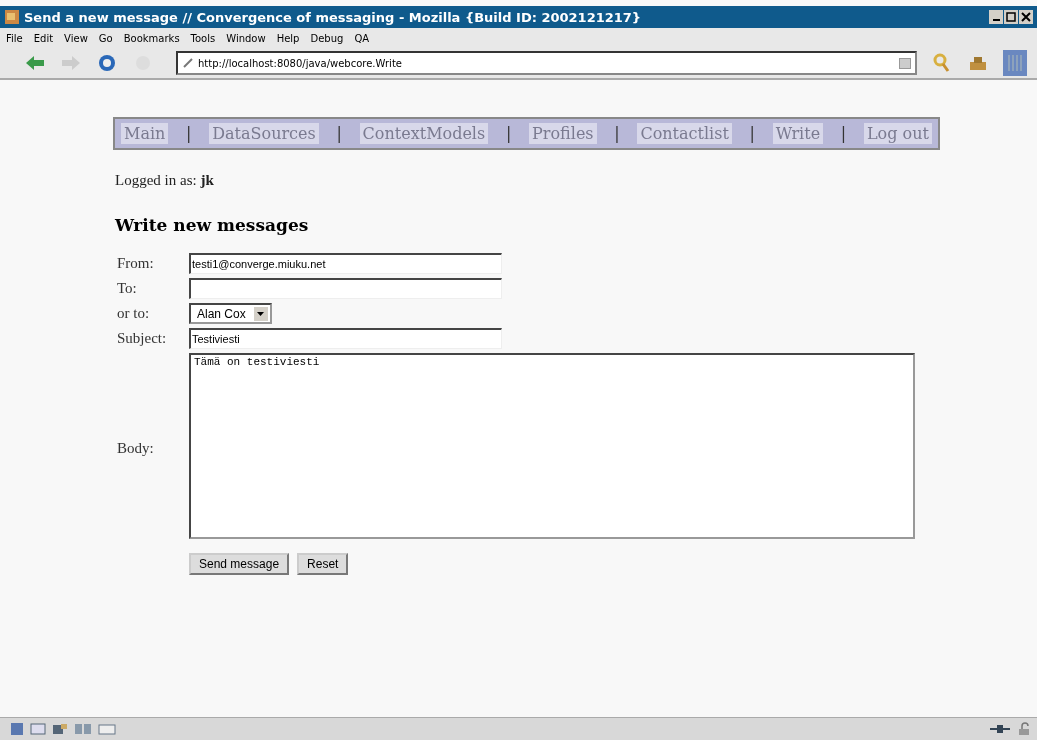 The height and width of the screenshot is (740, 1037). I want to click on text-field: Testiviesti, so click(345, 338).